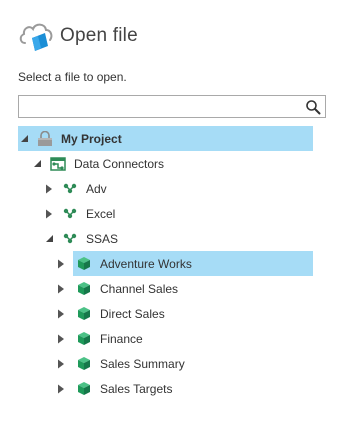  I want to click on tree-item-label: Adv, so click(96, 188).